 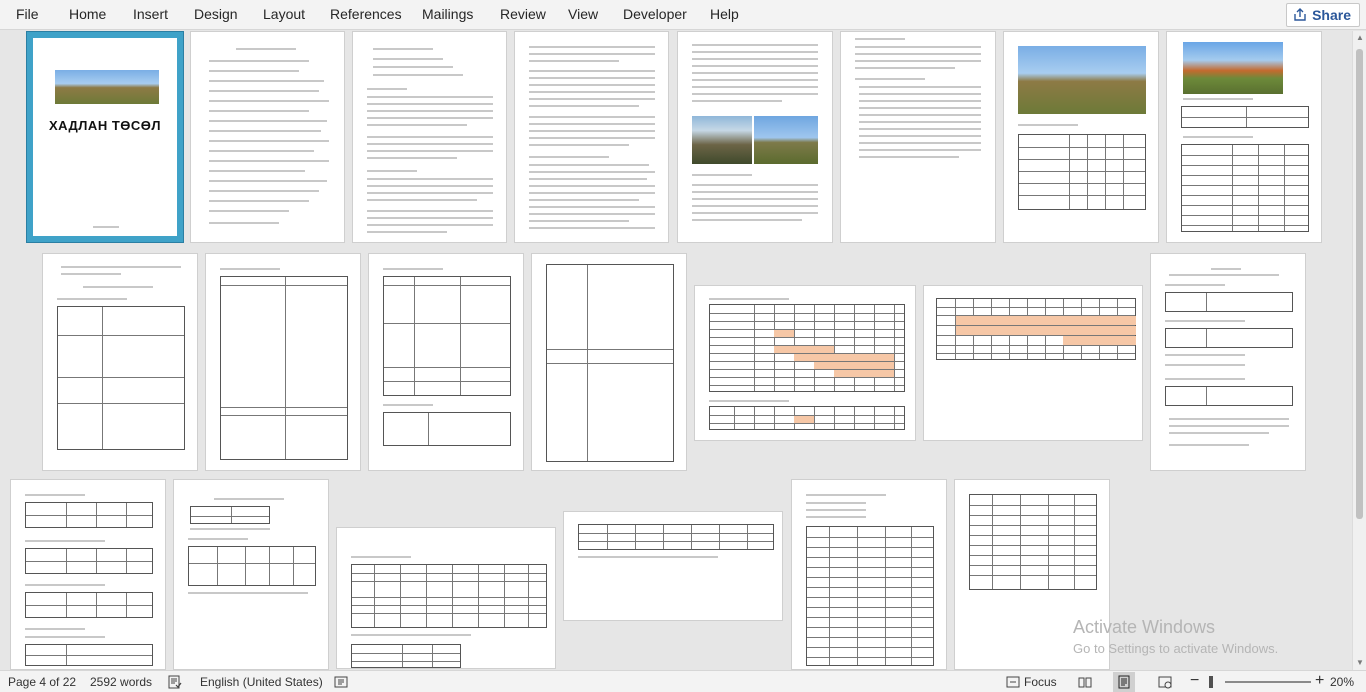 What do you see at coordinates (1124, 682) in the screenshot?
I see `print-layout-icon` at bounding box center [1124, 682].